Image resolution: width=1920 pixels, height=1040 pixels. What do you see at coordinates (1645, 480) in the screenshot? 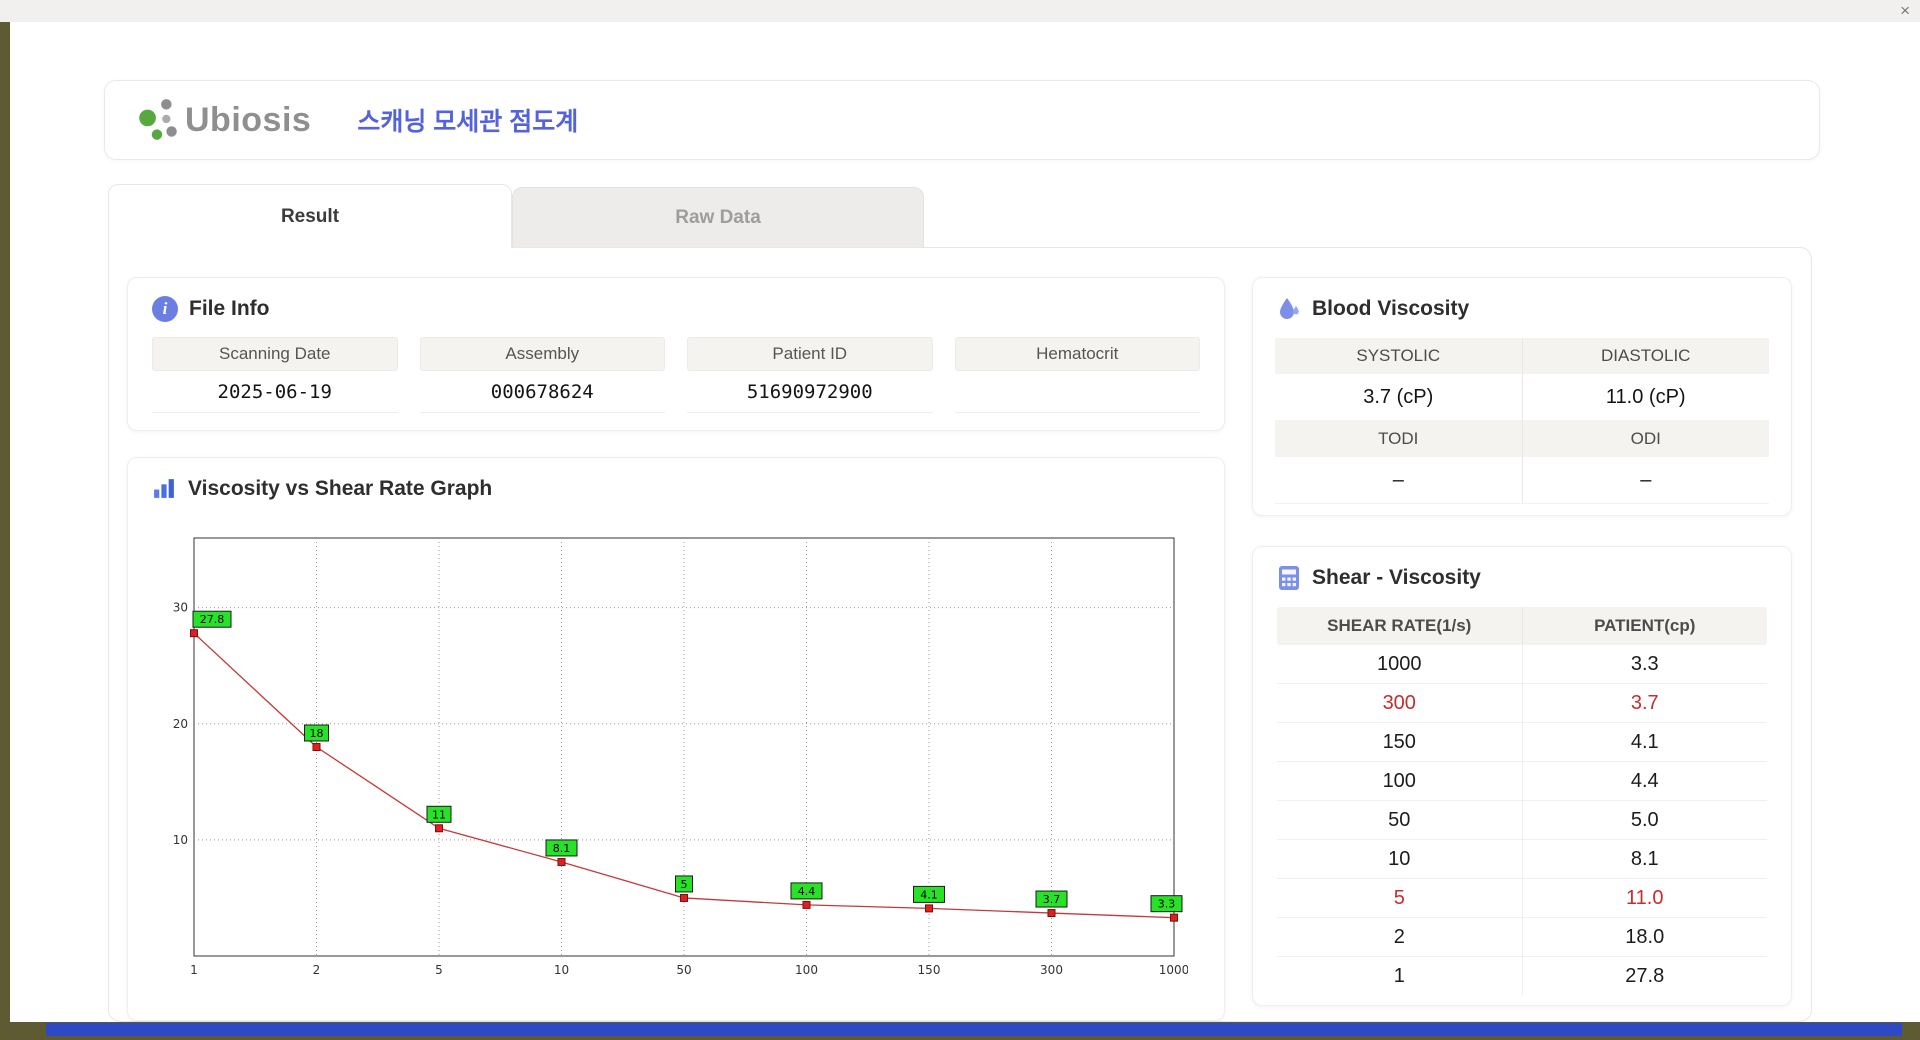
I see `odi-value: –` at bounding box center [1645, 480].